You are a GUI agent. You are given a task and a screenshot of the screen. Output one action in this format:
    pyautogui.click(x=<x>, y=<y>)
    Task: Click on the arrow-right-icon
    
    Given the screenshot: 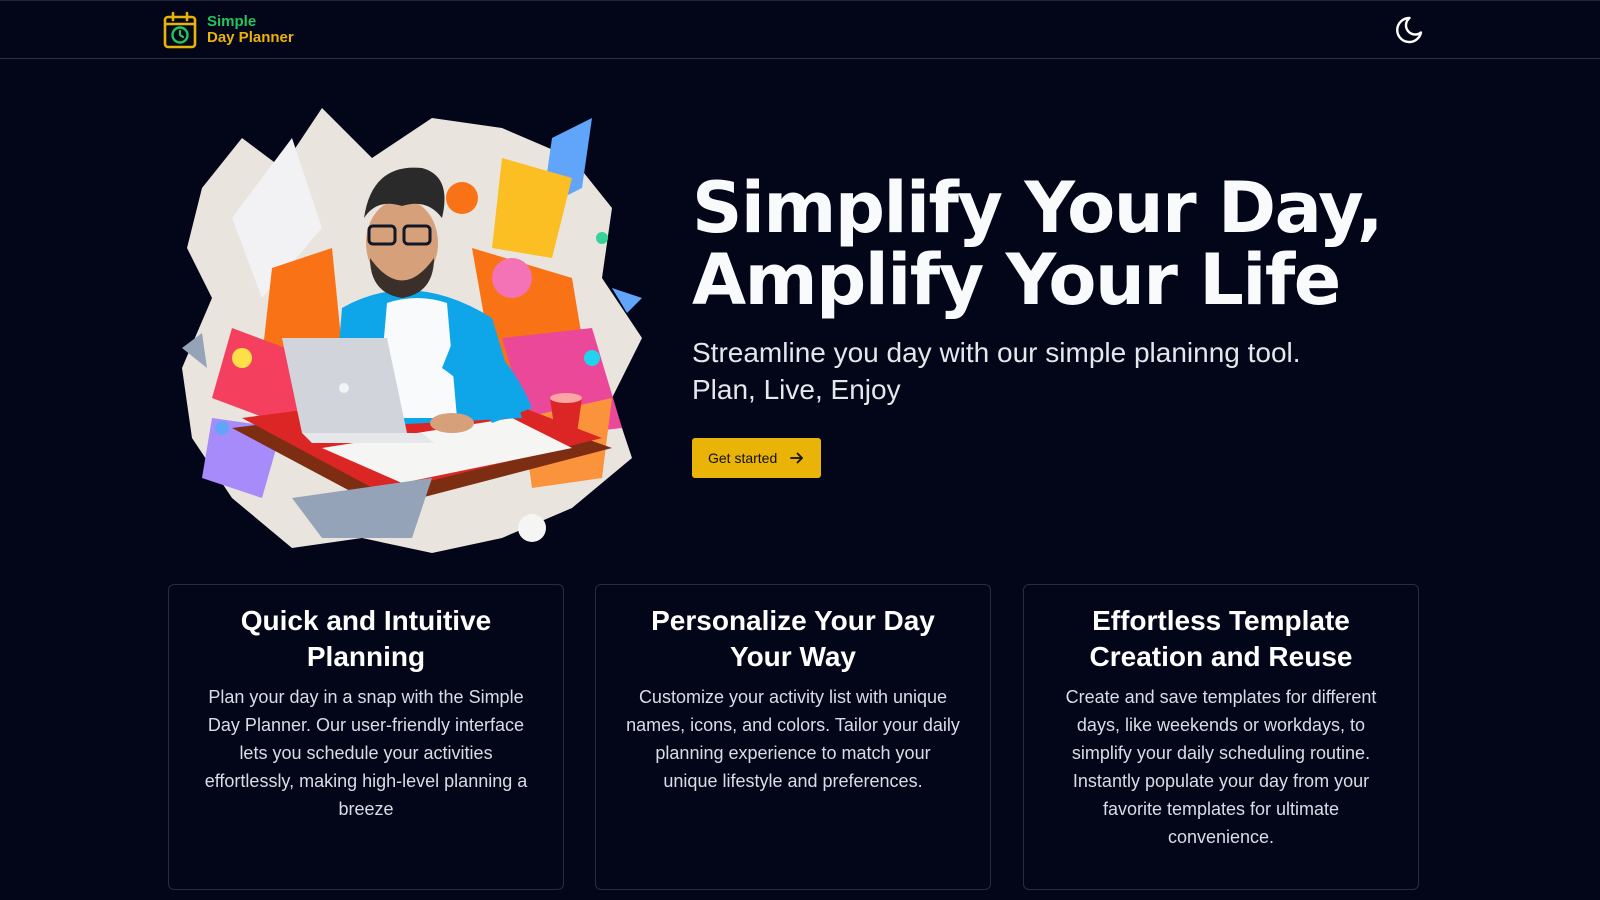 What is the action you would take?
    pyautogui.click(x=797, y=458)
    